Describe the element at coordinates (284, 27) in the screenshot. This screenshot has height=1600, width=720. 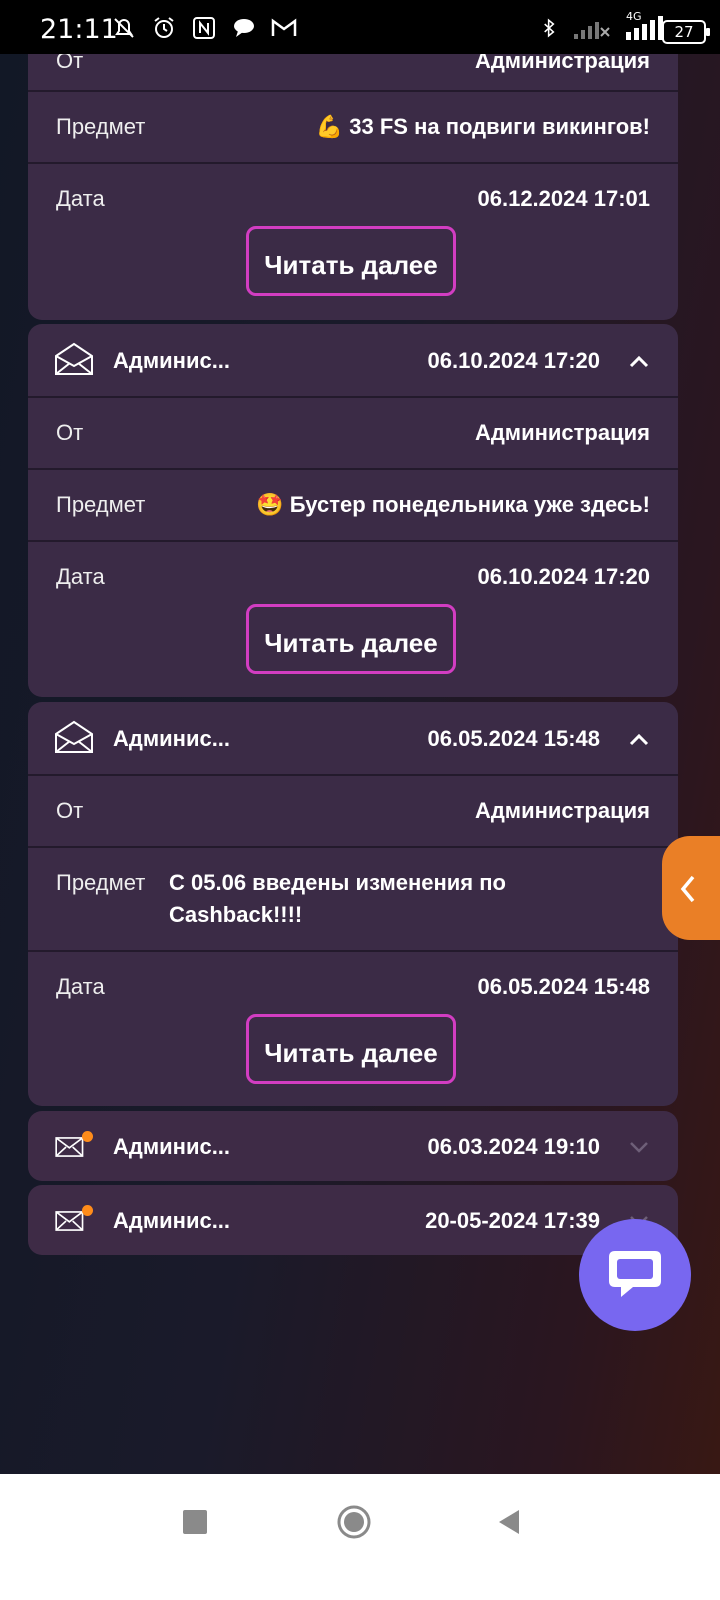
I see `gmail-icon` at that location.